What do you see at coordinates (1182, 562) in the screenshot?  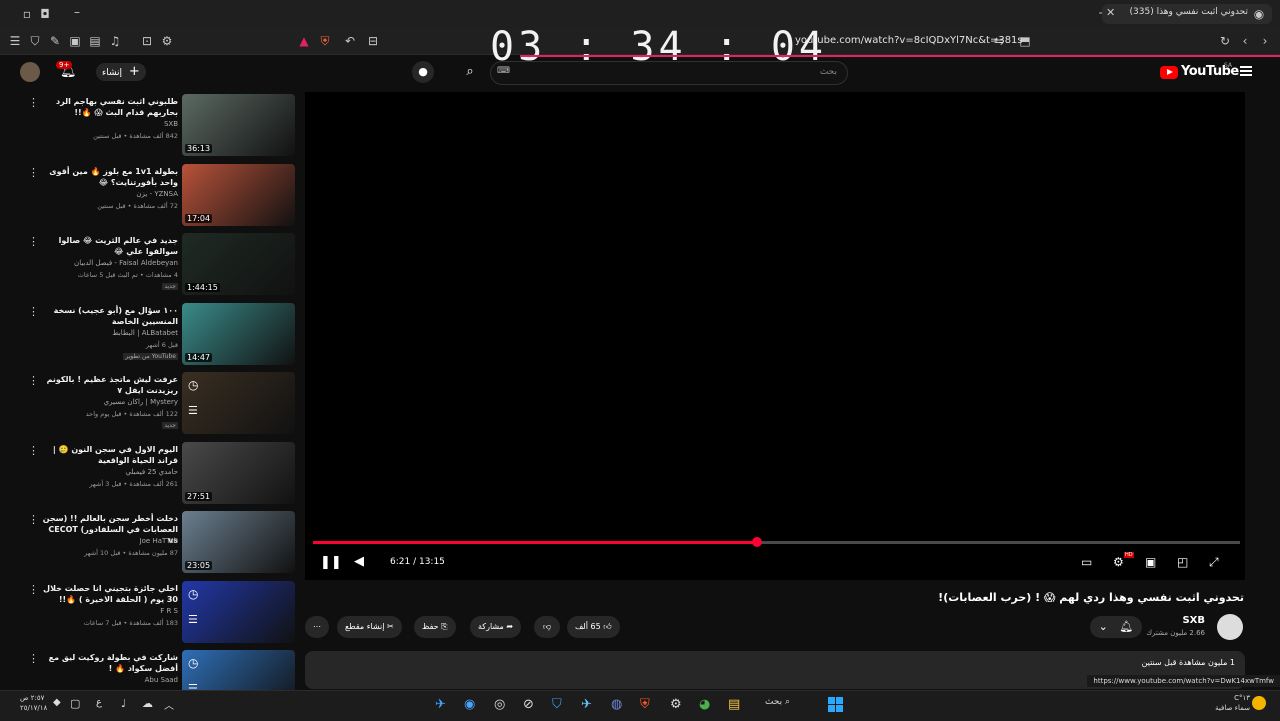 I see `cast-icon: ◰` at bounding box center [1182, 562].